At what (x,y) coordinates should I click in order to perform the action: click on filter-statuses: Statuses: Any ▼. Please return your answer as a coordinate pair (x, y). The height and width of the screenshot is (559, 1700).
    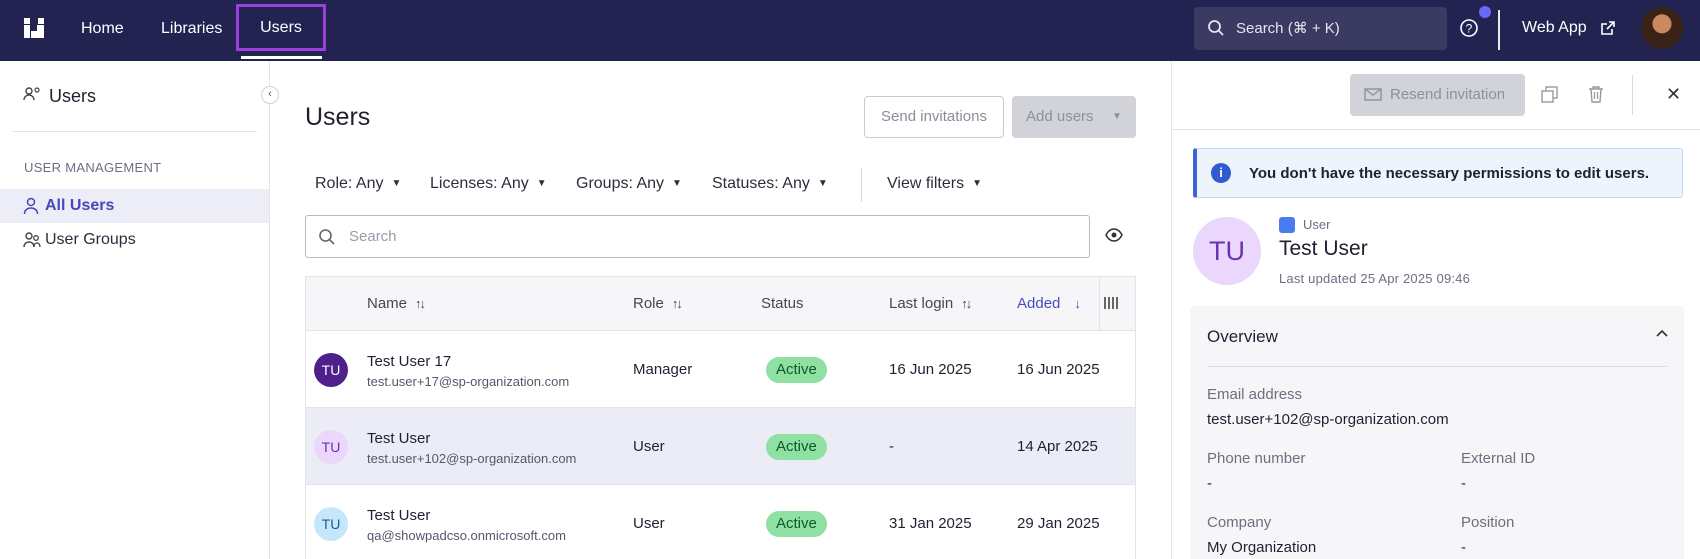
    Looking at the image, I should click on (770, 184).